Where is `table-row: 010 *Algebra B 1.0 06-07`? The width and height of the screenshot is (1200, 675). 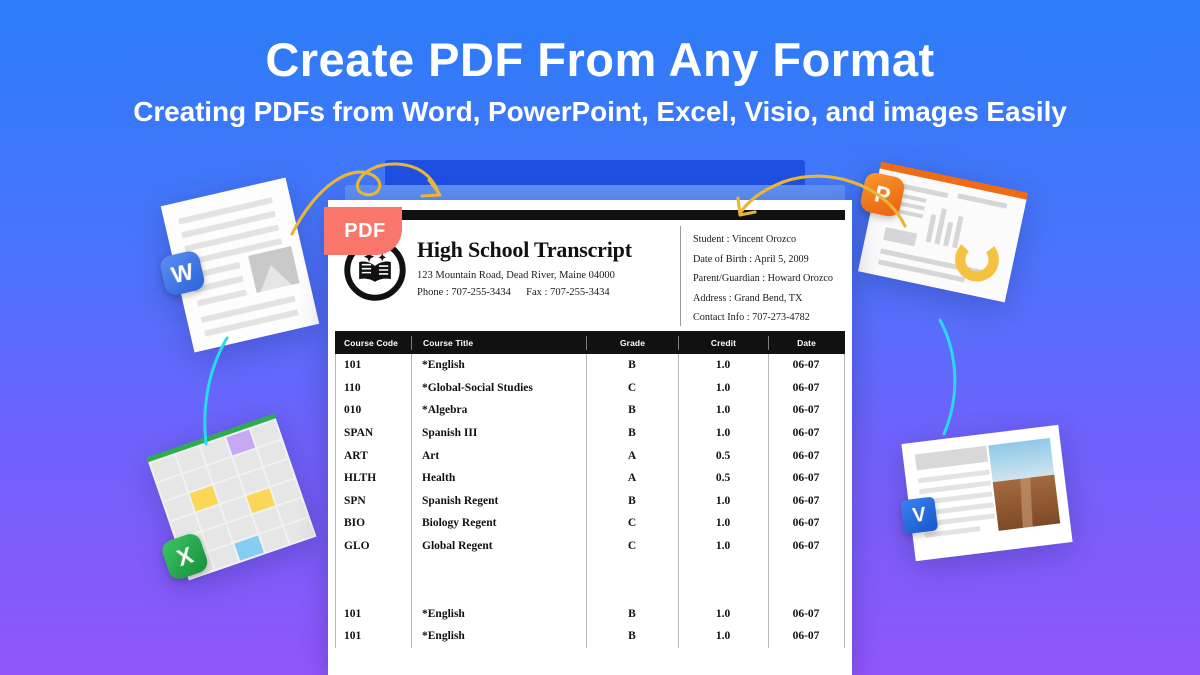 table-row: 010 *Algebra B 1.0 06-07 is located at coordinates (590, 410).